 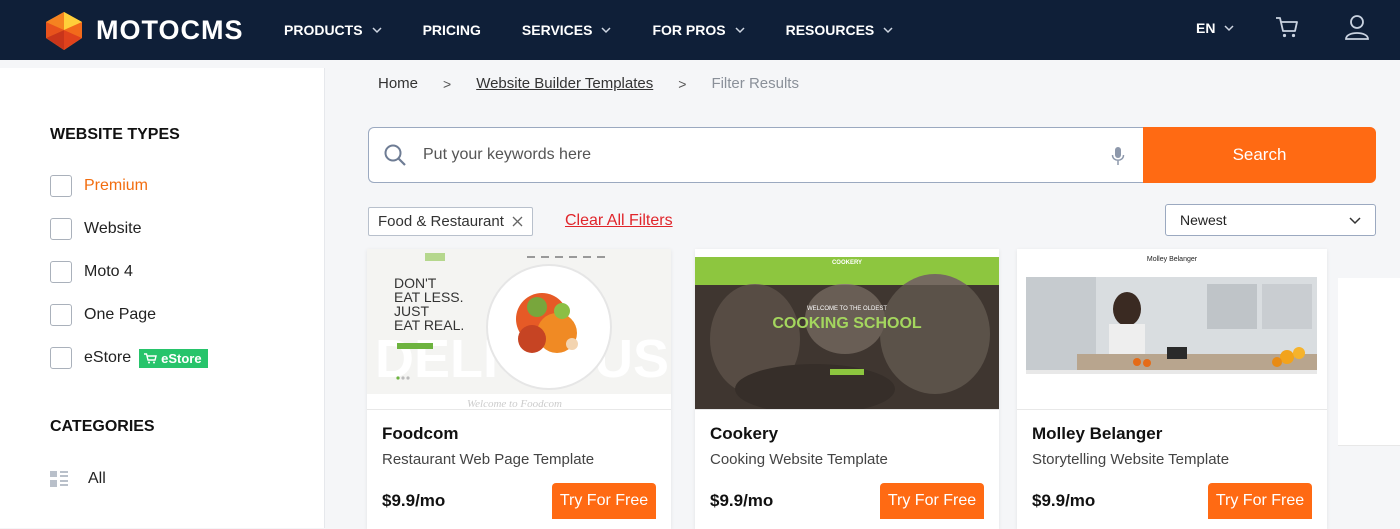 I want to click on type-label: Moto 4, so click(x=108, y=271).